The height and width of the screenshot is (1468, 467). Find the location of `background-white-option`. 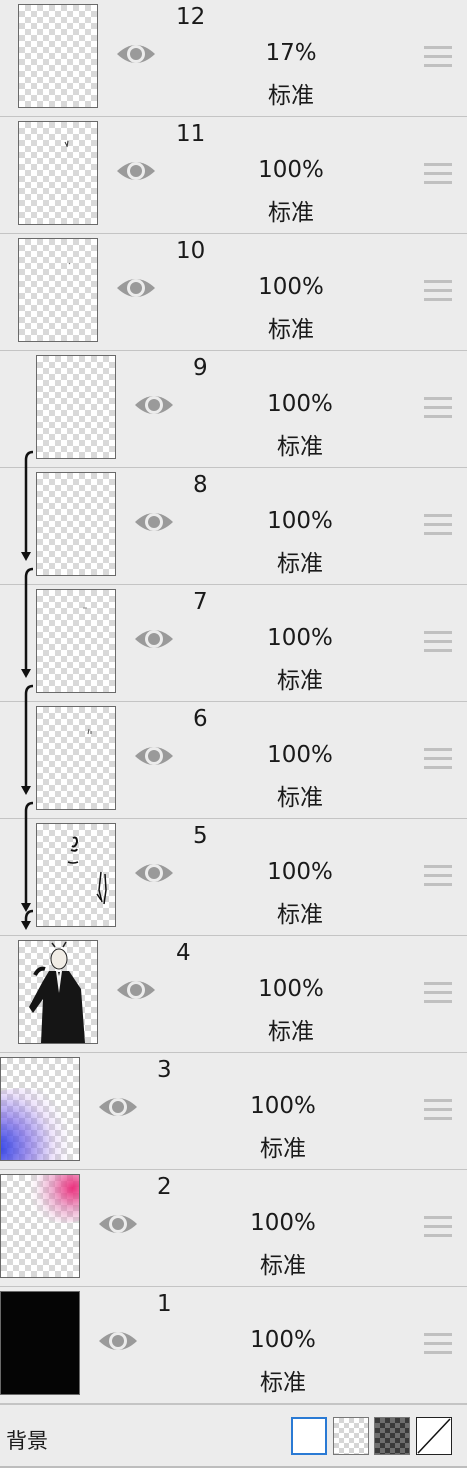

background-white-option is located at coordinates (309, 1436).